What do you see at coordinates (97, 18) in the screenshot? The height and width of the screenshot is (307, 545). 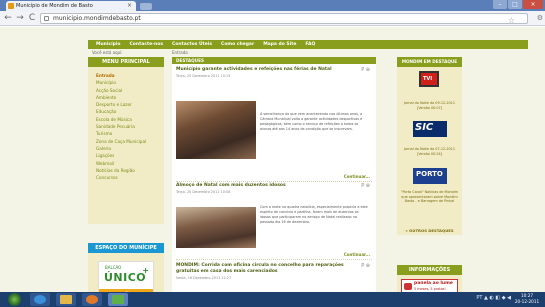 I see `address-text: municipio.mondimdebasto.pt` at bounding box center [97, 18].